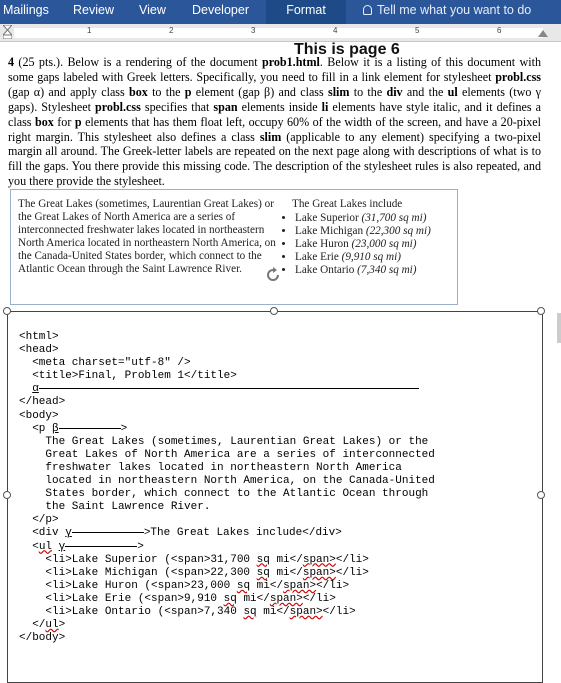 The image size is (561, 683). I want to click on code-line-gamma-ul: <ul γ >, so click(227, 547).